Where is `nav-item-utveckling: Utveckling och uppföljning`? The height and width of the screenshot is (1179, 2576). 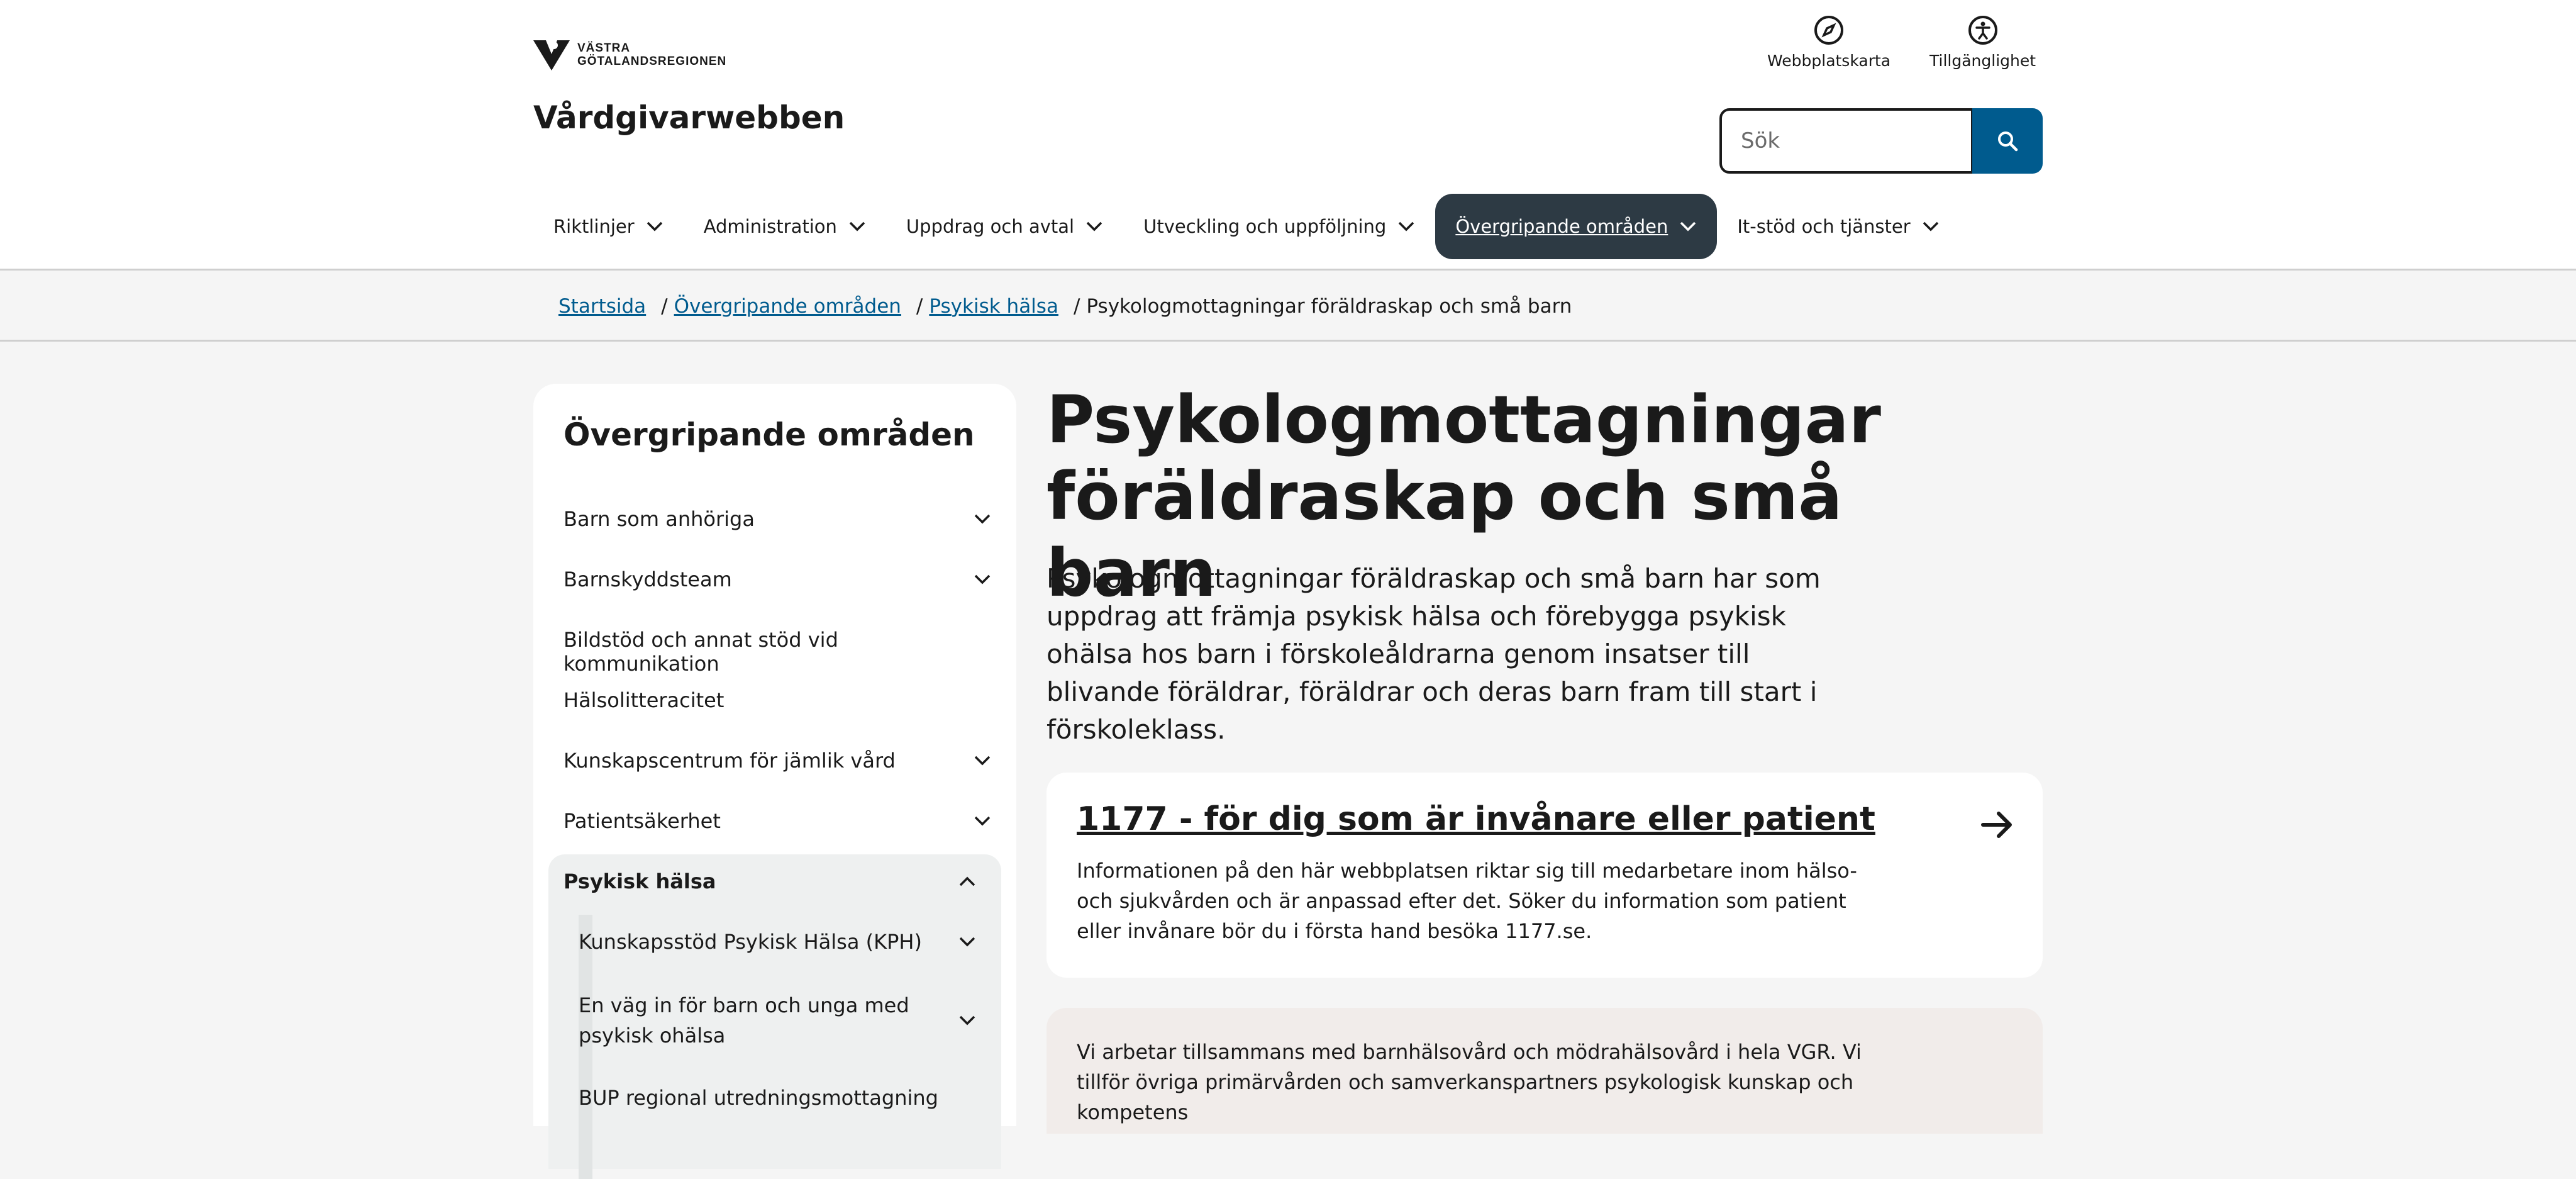 nav-item-utveckling: Utveckling och uppföljning is located at coordinates (1279, 227).